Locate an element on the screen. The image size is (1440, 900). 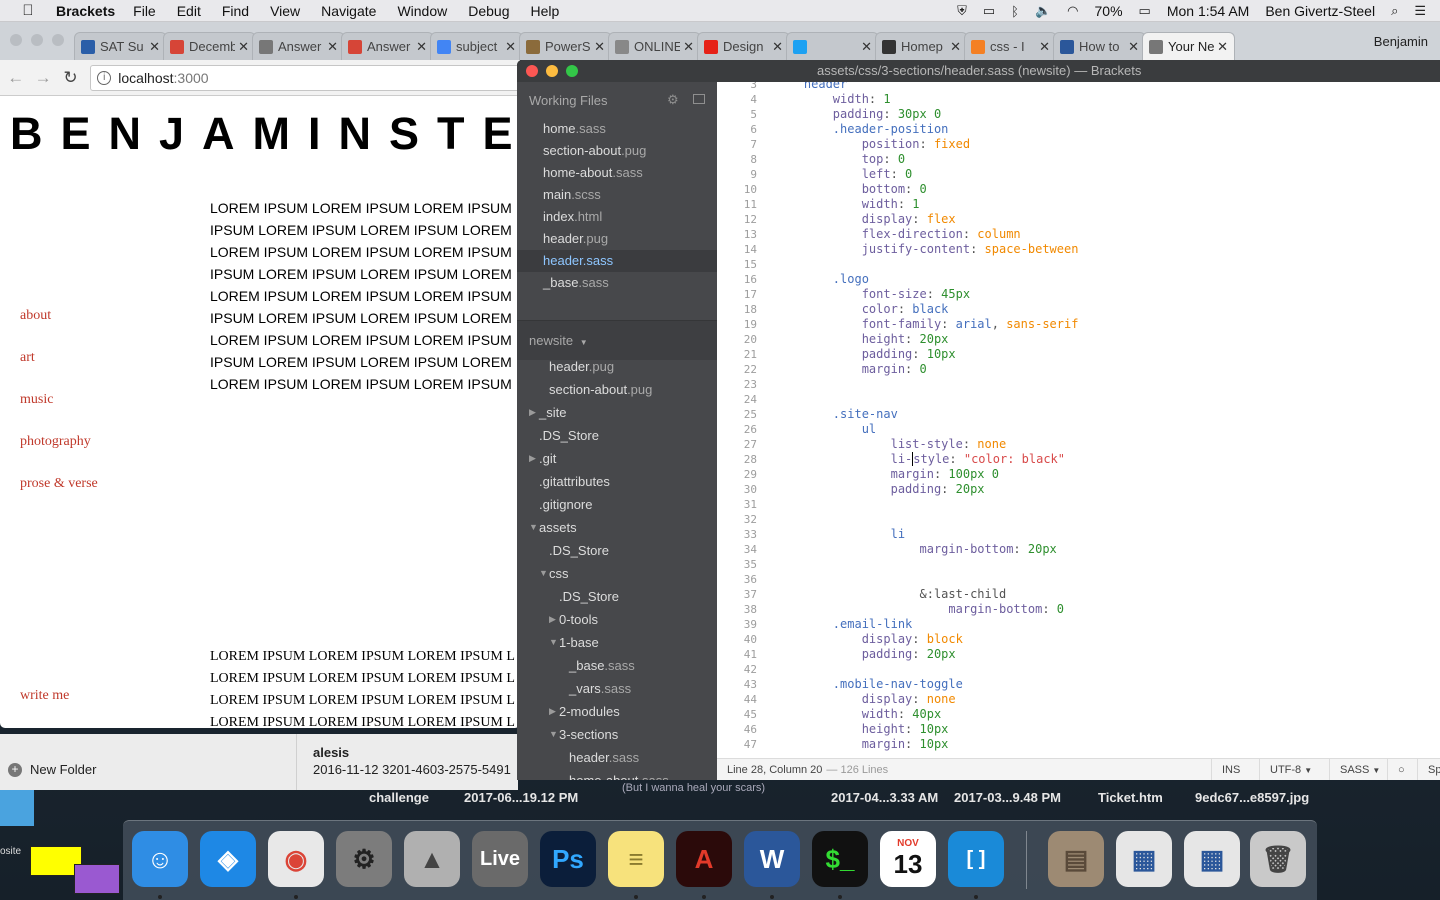
nav-link-photography: photography is located at coordinates (59, 455).